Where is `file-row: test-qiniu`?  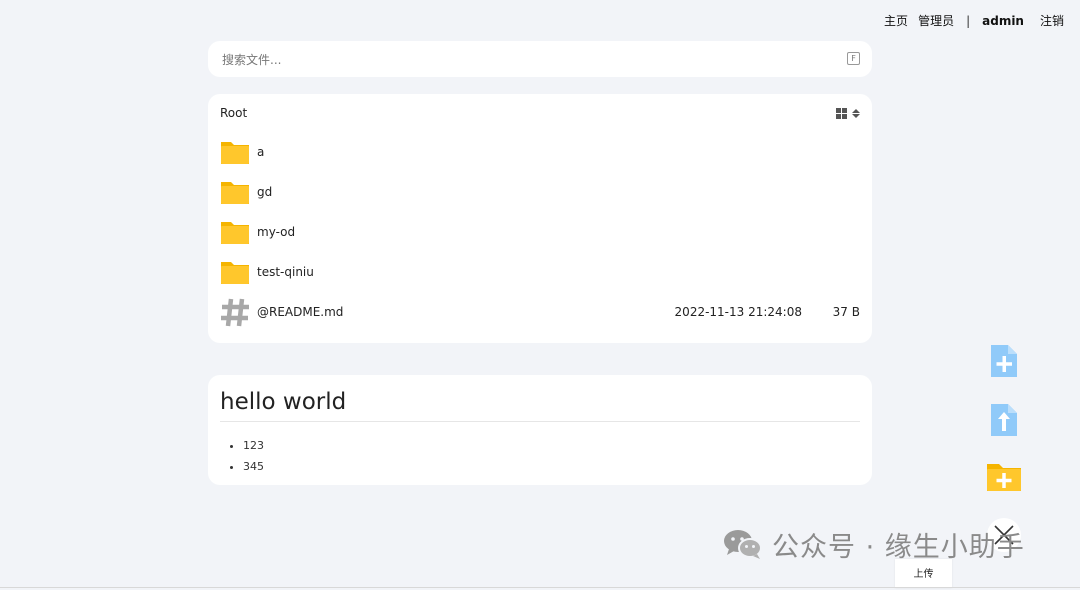 file-row: test-qiniu is located at coordinates (540, 272).